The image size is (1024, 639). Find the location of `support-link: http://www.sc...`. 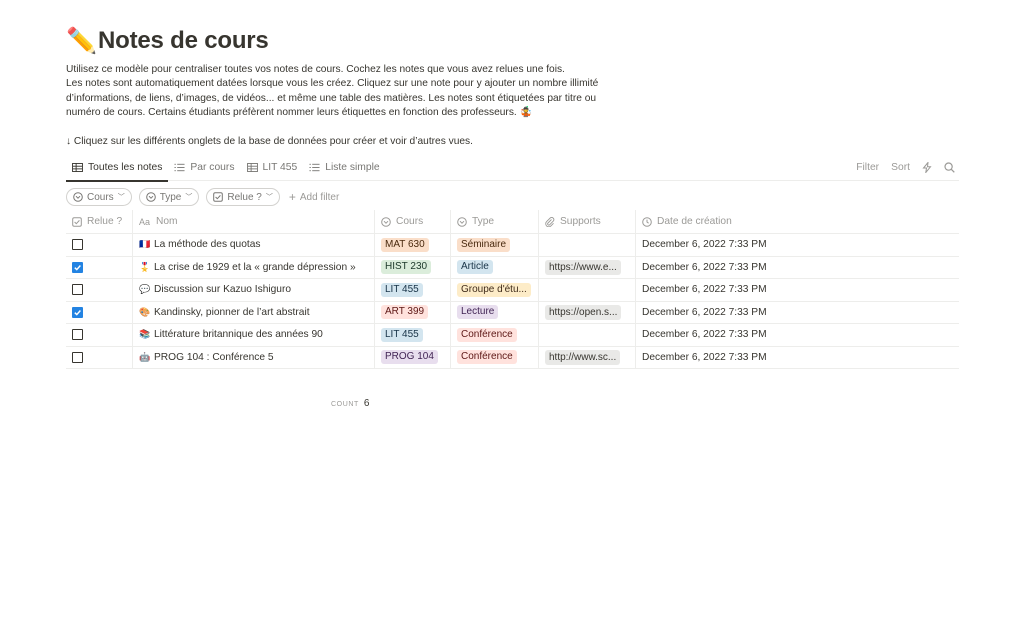

support-link: http://www.sc... is located at coordinates (583, 357).